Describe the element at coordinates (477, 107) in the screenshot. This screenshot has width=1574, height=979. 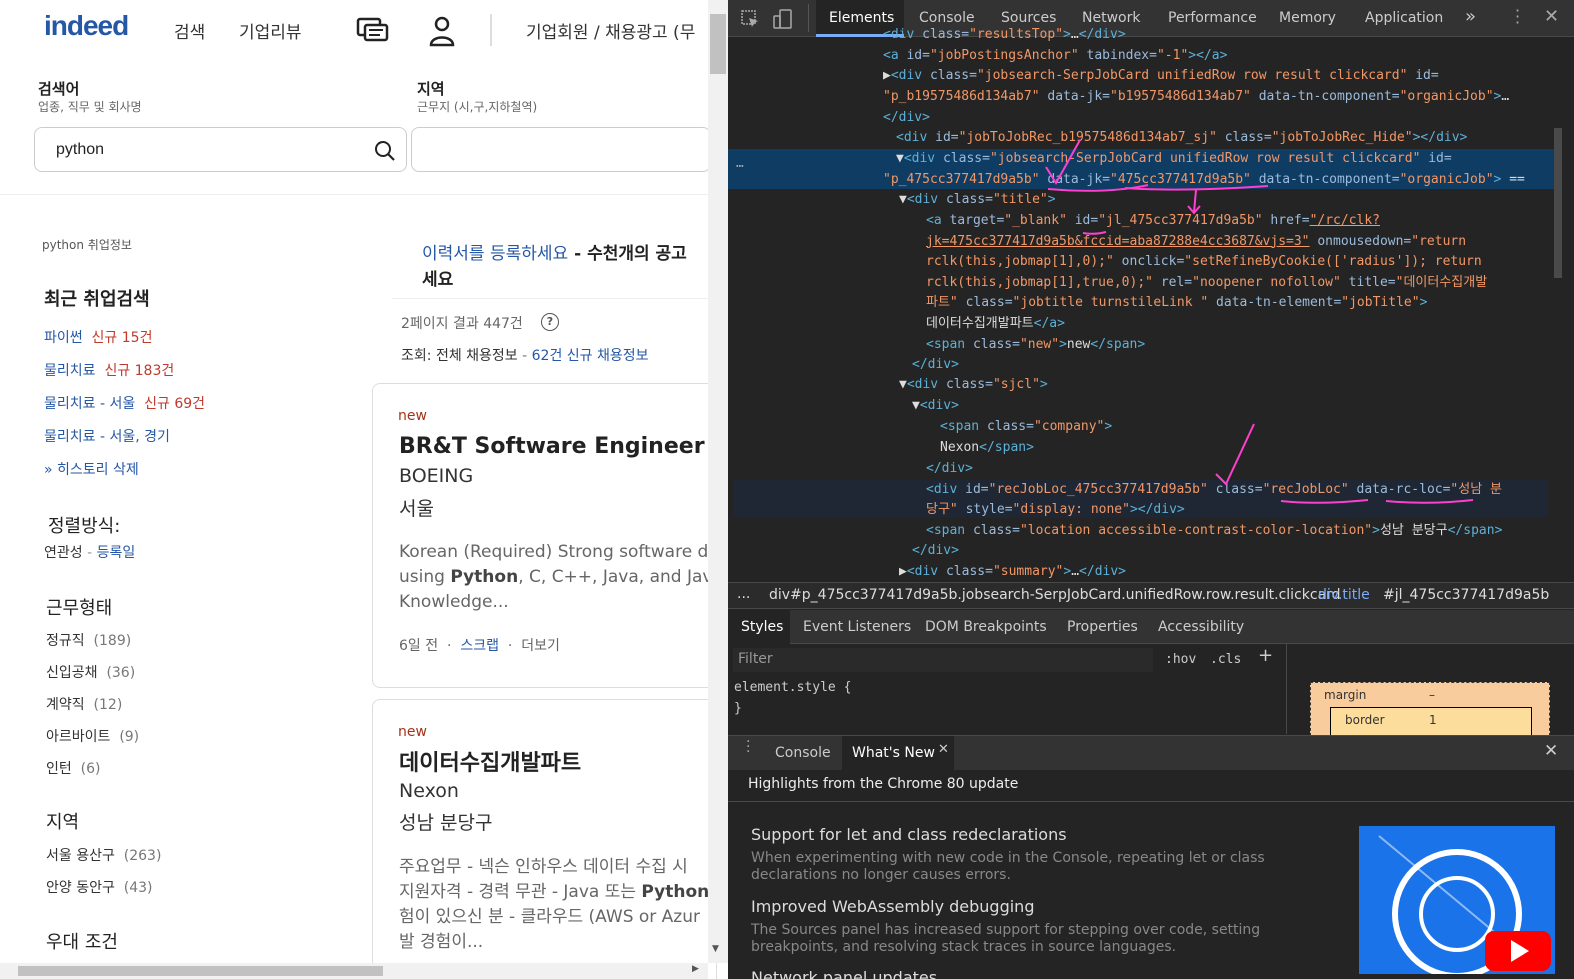
I see `where-sublabel: 근무지 (시,구,지하철역)` at that location.